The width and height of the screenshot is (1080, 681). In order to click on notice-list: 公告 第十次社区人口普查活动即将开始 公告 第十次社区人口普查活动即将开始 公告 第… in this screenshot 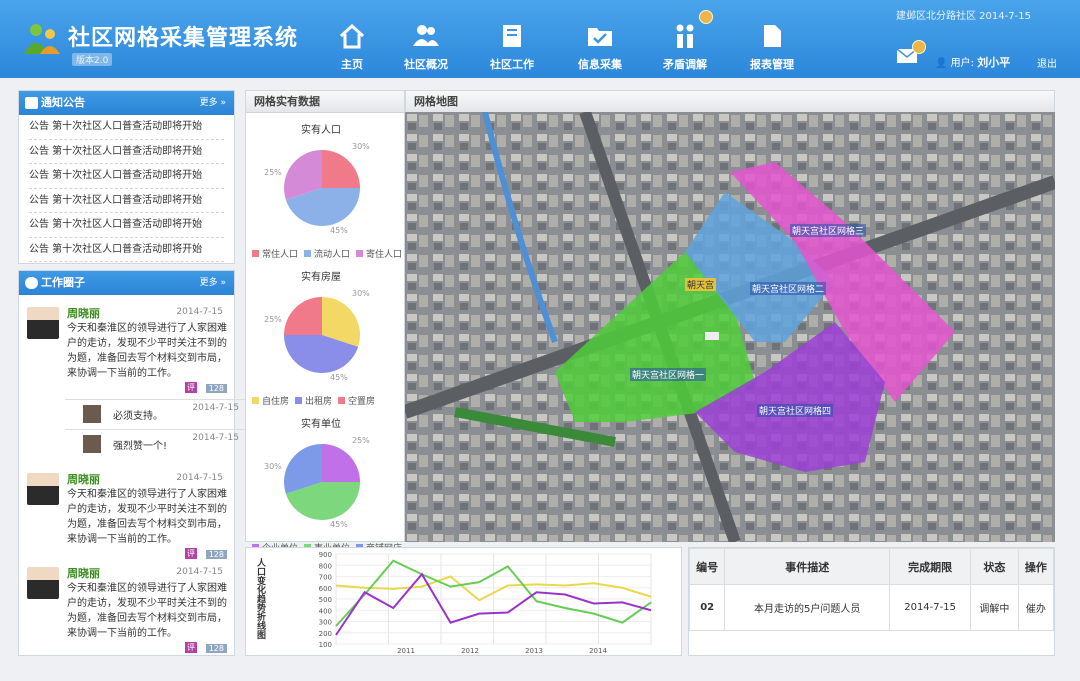, I will do `click(126, 188)`.